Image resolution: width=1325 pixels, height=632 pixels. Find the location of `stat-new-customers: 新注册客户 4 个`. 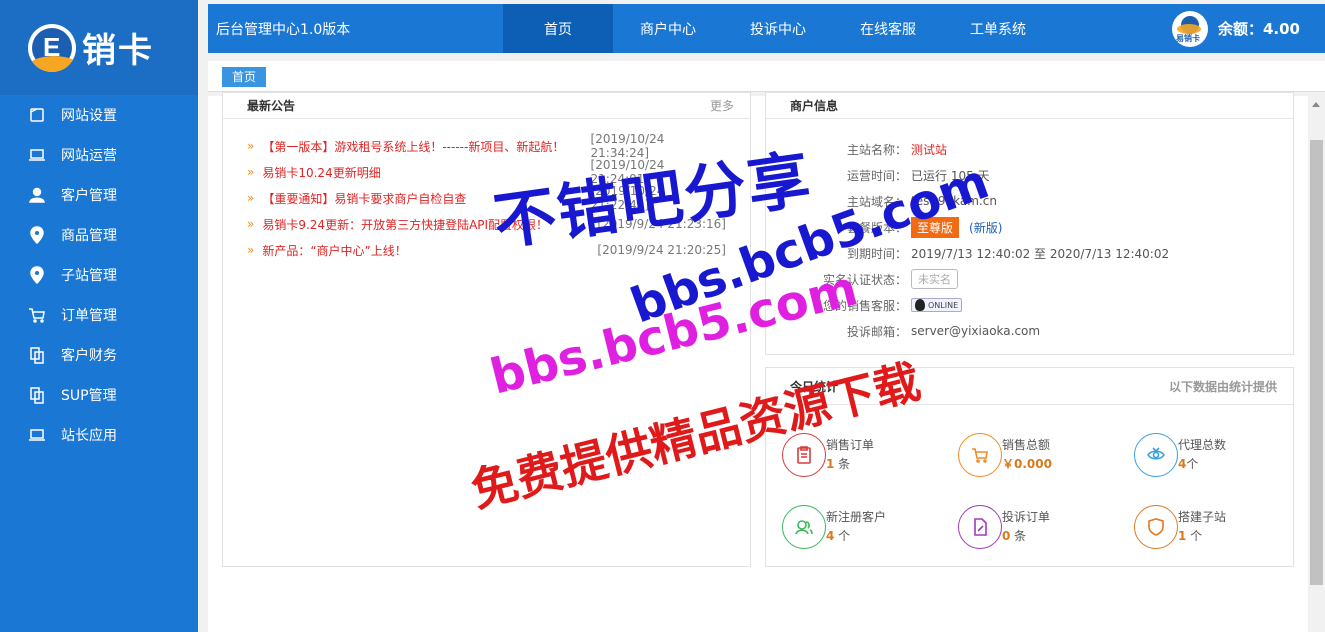

stat-new-customers: 新注册客户 4 个 is located at coordinates (870, 527).